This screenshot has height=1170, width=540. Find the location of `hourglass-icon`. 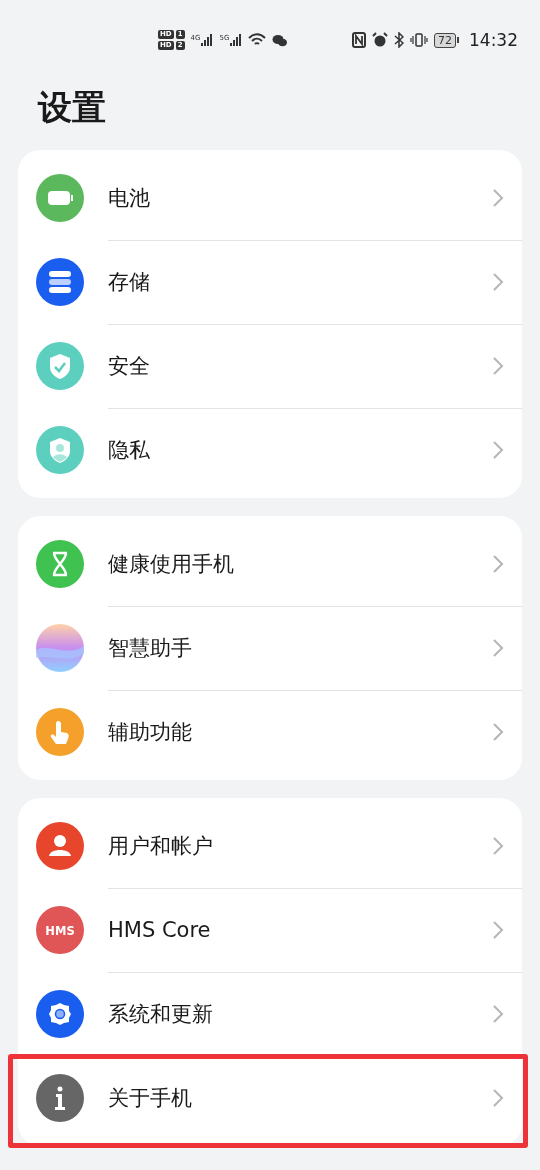

hourglass-icon is located at coordinates (60, 564).